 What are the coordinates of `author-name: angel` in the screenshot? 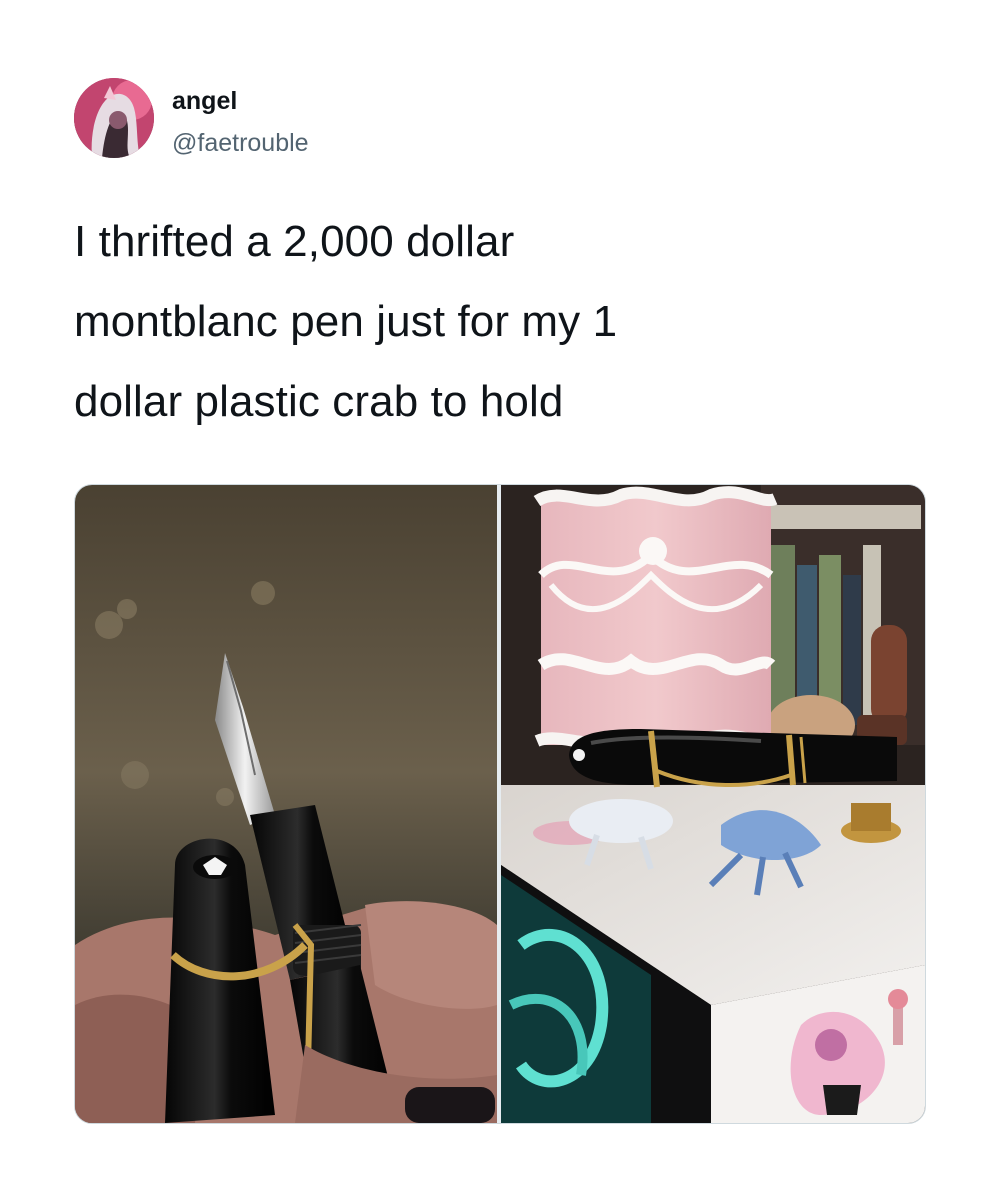 It's located at (204, 101).